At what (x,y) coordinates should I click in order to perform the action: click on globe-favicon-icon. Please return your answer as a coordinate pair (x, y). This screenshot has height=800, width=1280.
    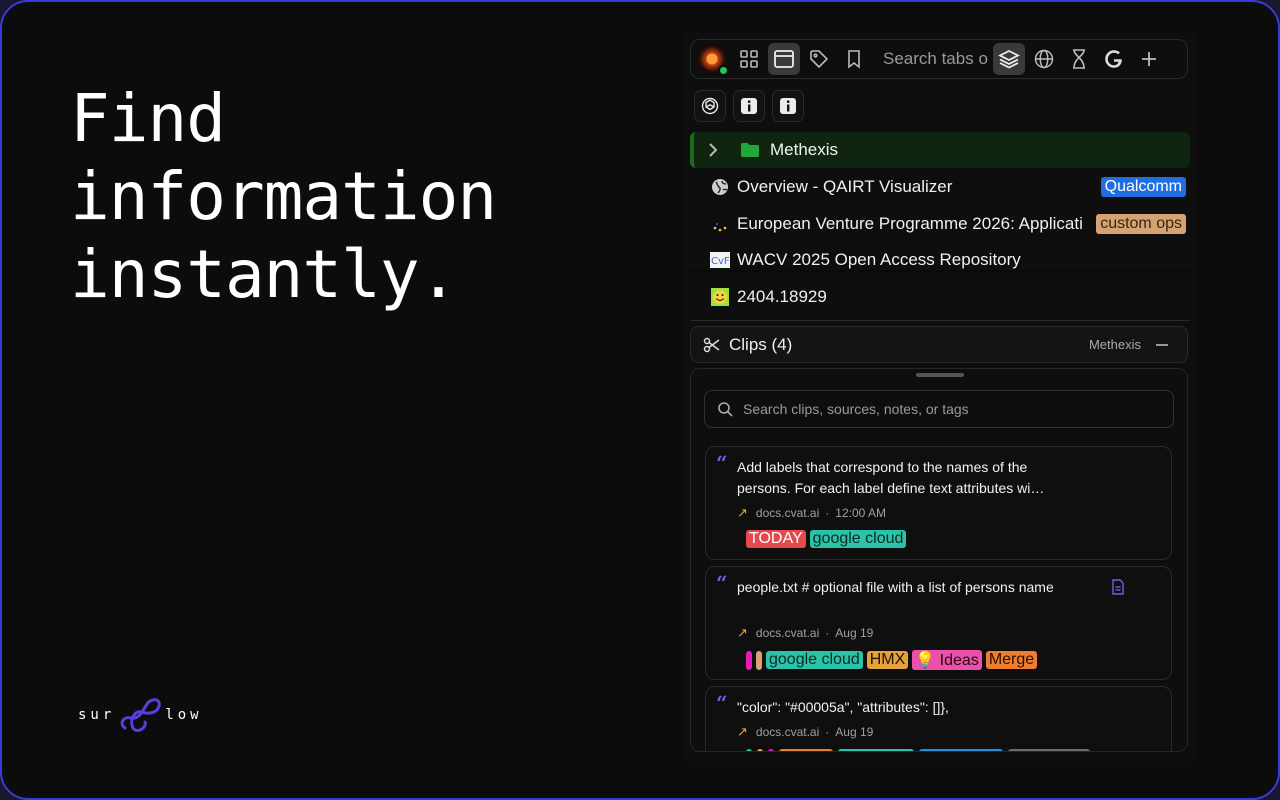
    Looking at the image, I should click on (720, 187).